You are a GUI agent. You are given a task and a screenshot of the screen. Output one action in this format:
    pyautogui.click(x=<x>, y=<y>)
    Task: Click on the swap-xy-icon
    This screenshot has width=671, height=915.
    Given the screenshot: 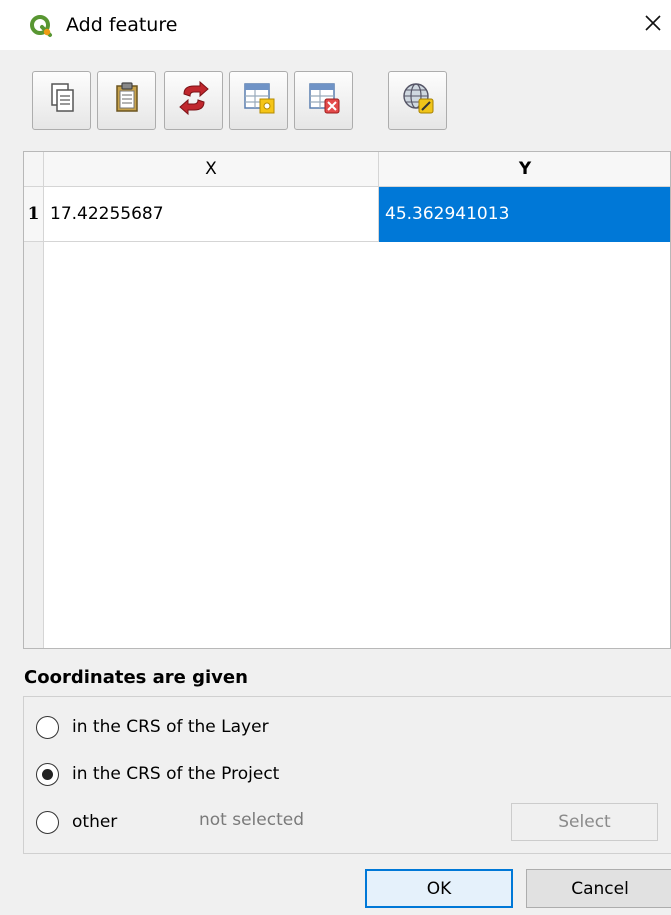 What is the action you would take?
    pyautogui.click(x=194, y=100)
    